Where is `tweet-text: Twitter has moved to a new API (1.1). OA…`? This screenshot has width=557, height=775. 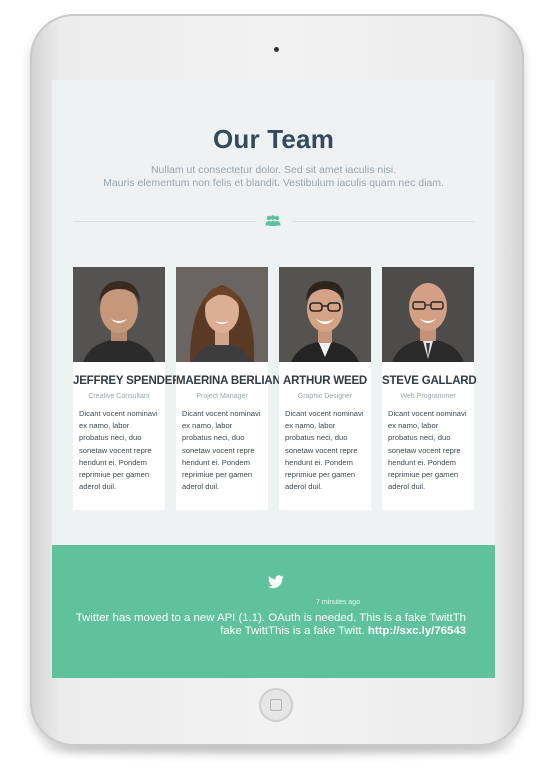
tweet-text: Twitter has moved to a new API (1.1). OA… is located at coordinates (269, 625).